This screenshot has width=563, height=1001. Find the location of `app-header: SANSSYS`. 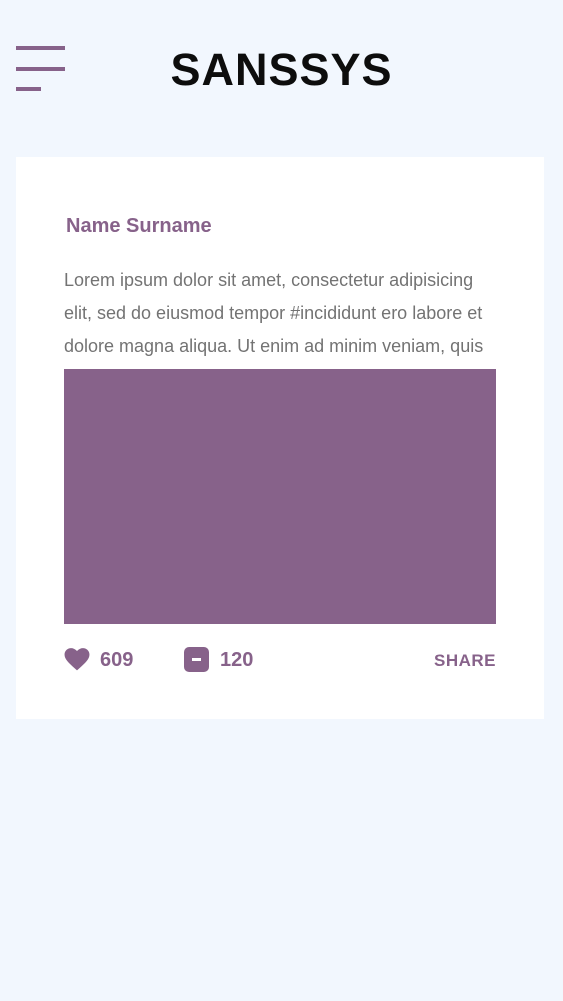

app-header: SANSSYS is located at coordinates (281, 70).